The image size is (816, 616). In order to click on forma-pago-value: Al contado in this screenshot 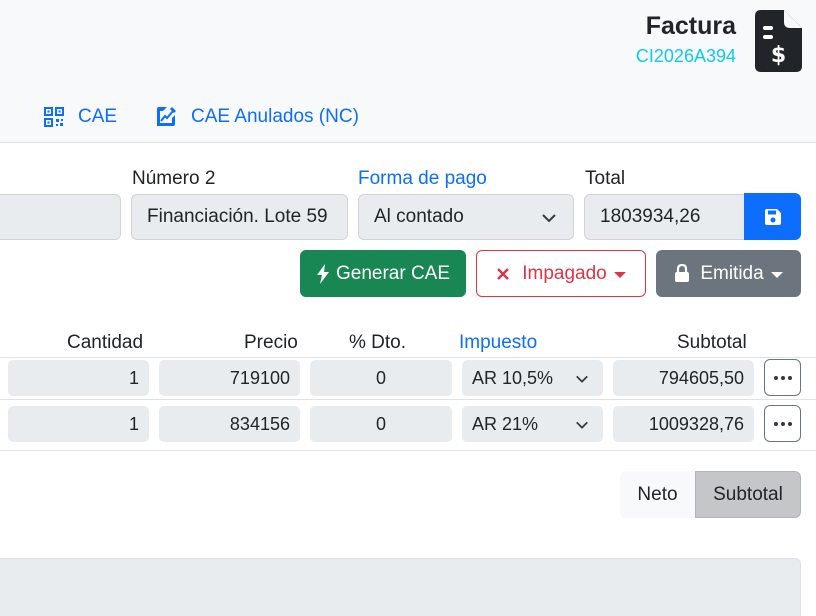, I will do `click(419, 216)`.